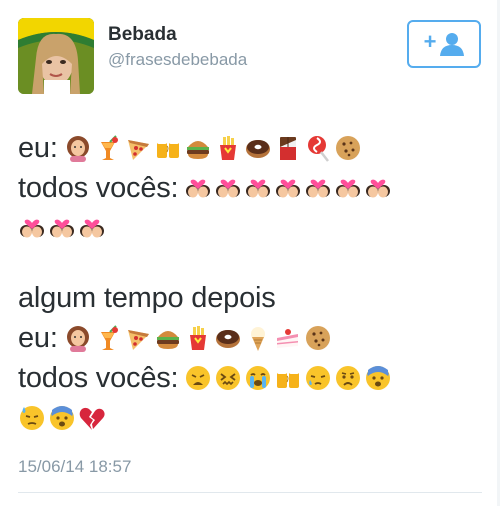 The height and width of the screenshot is (506, 500). What do you see at coordinates (74, 467) in the screenshot?
I see `timestamp: 15/06/14 18:57` at bounding box center [74, 467].